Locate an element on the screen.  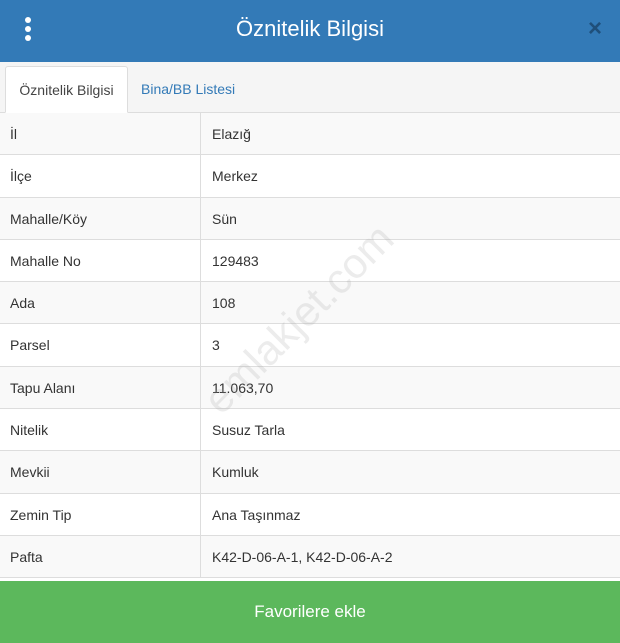
attribute-value: Susuz Tarla is located at coordinates (248, 430).